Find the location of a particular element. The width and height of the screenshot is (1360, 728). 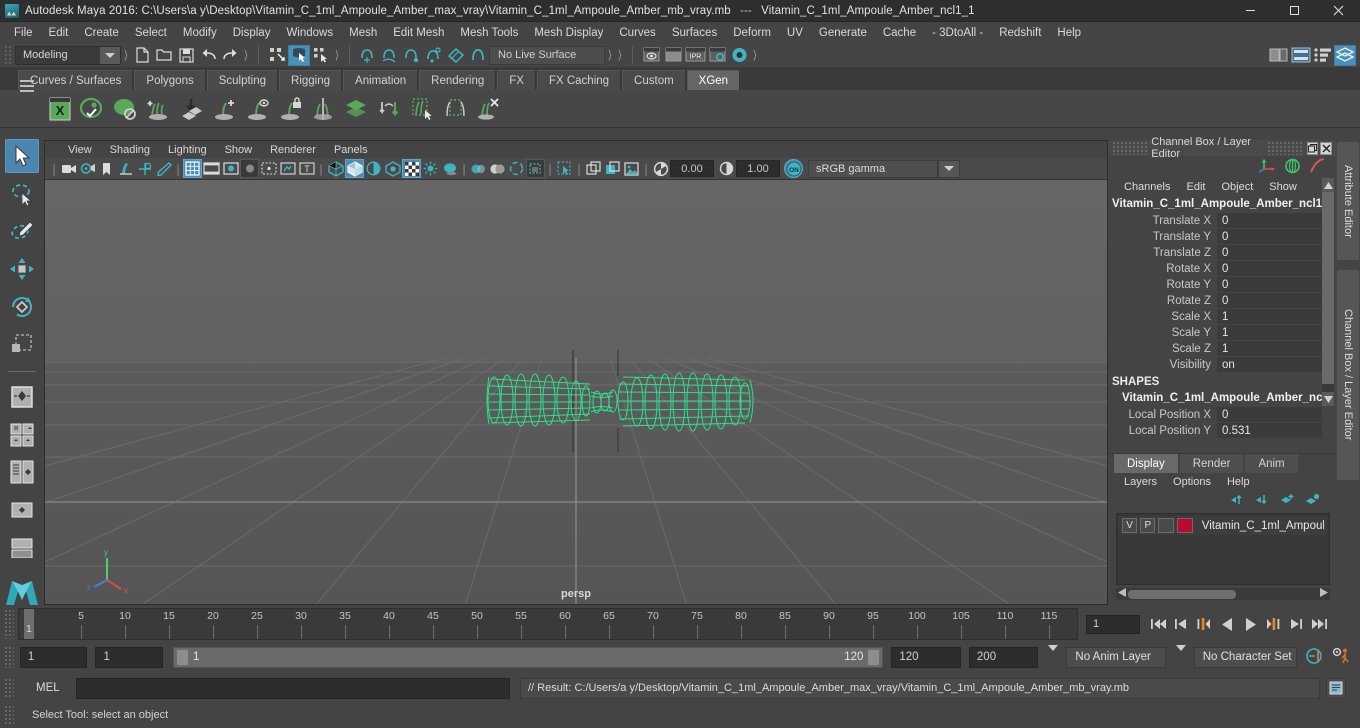

layer-row: V P Vitamin_C_1ml_Ampoule is located at coordinates (1223, 525).